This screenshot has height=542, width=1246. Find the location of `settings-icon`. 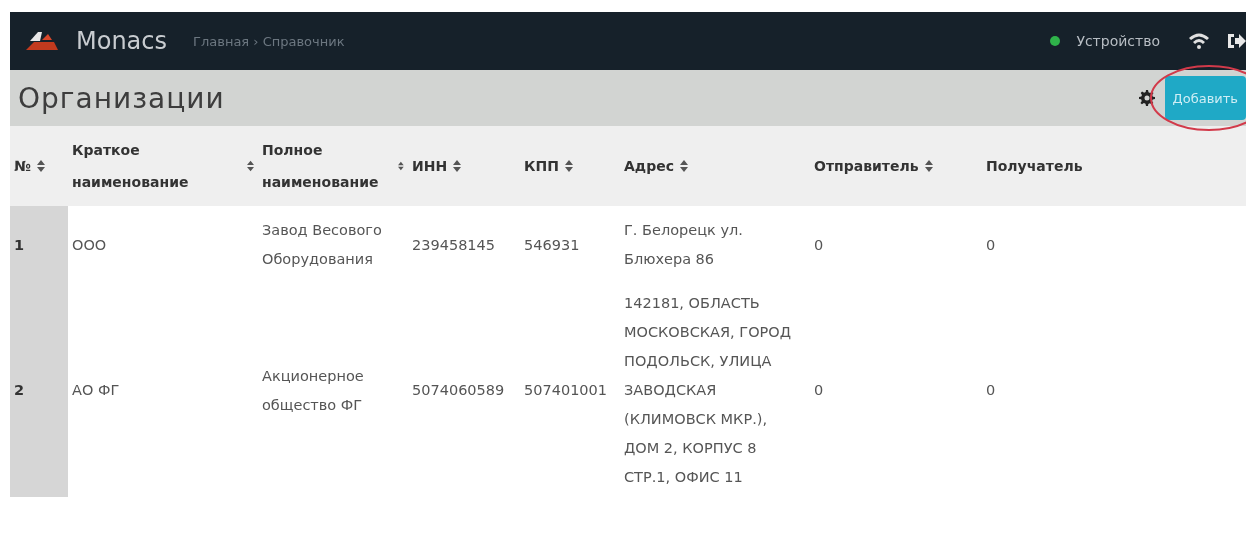

settings-icon is located at coordinates (1146, 98).